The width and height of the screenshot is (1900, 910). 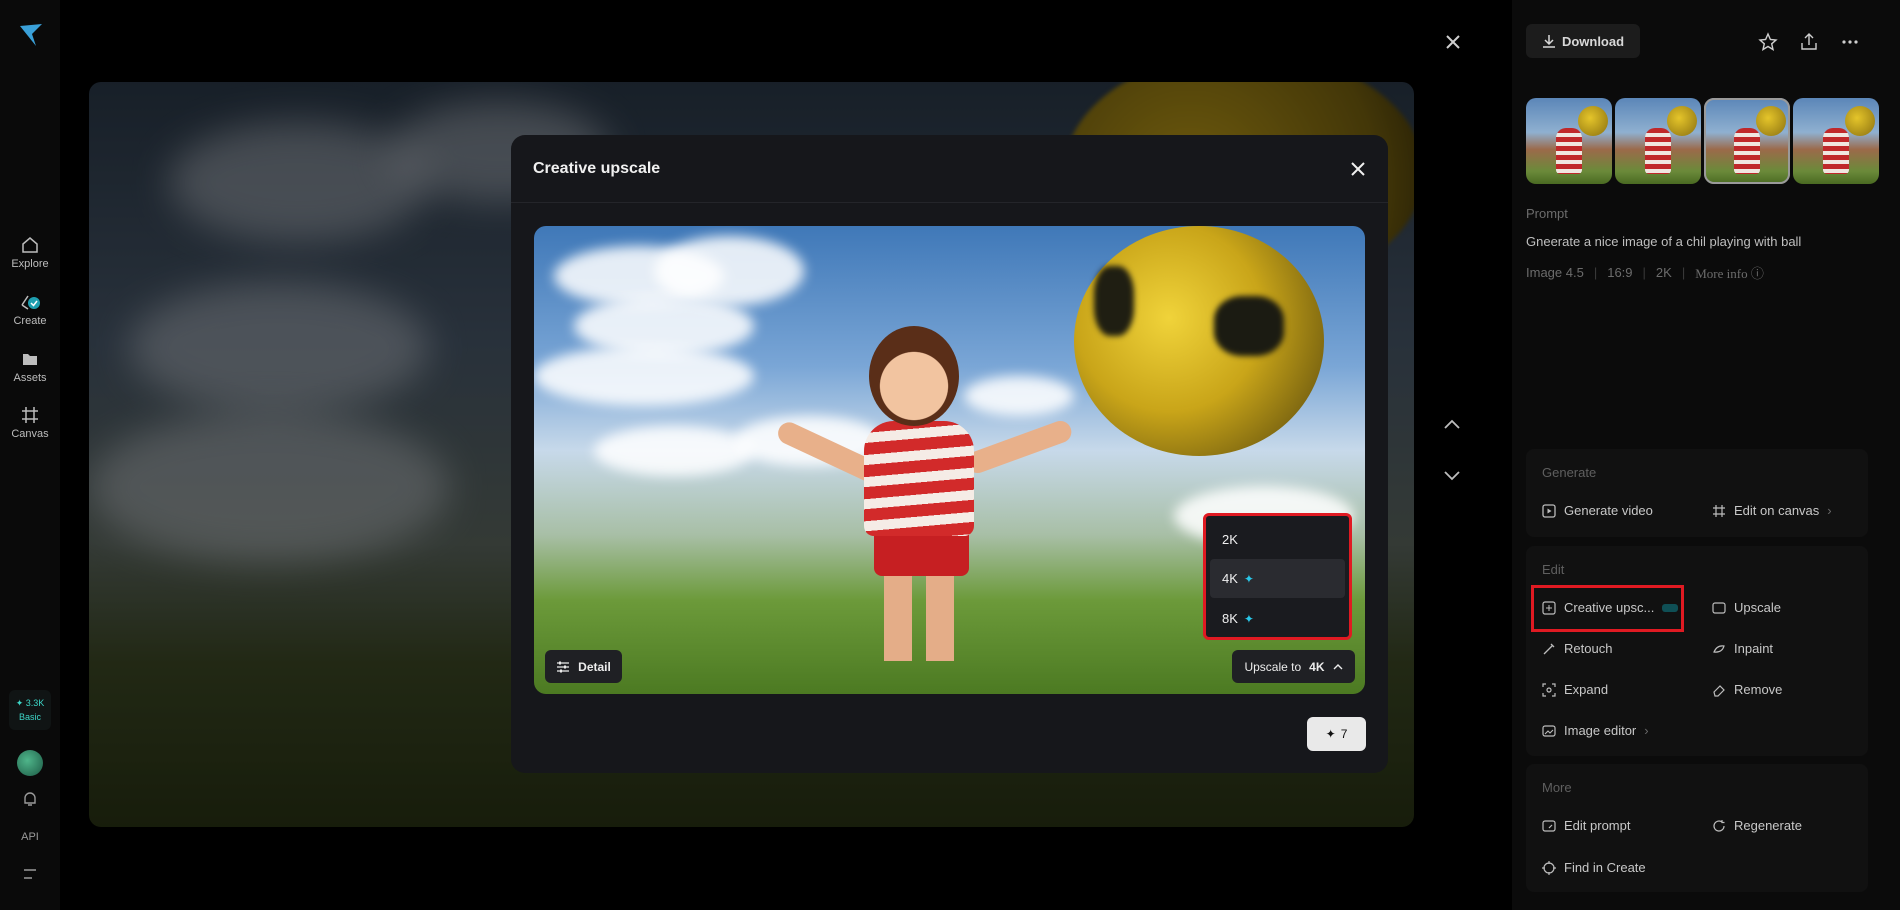 I want to click on sliders-icon, so click(x=563, y=666).